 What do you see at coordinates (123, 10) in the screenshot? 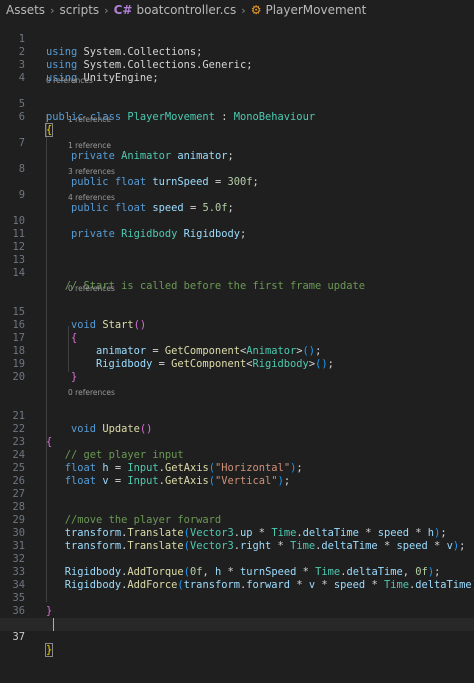
I see `csharp-file-icon: C#` at bounding box center [123, 10].